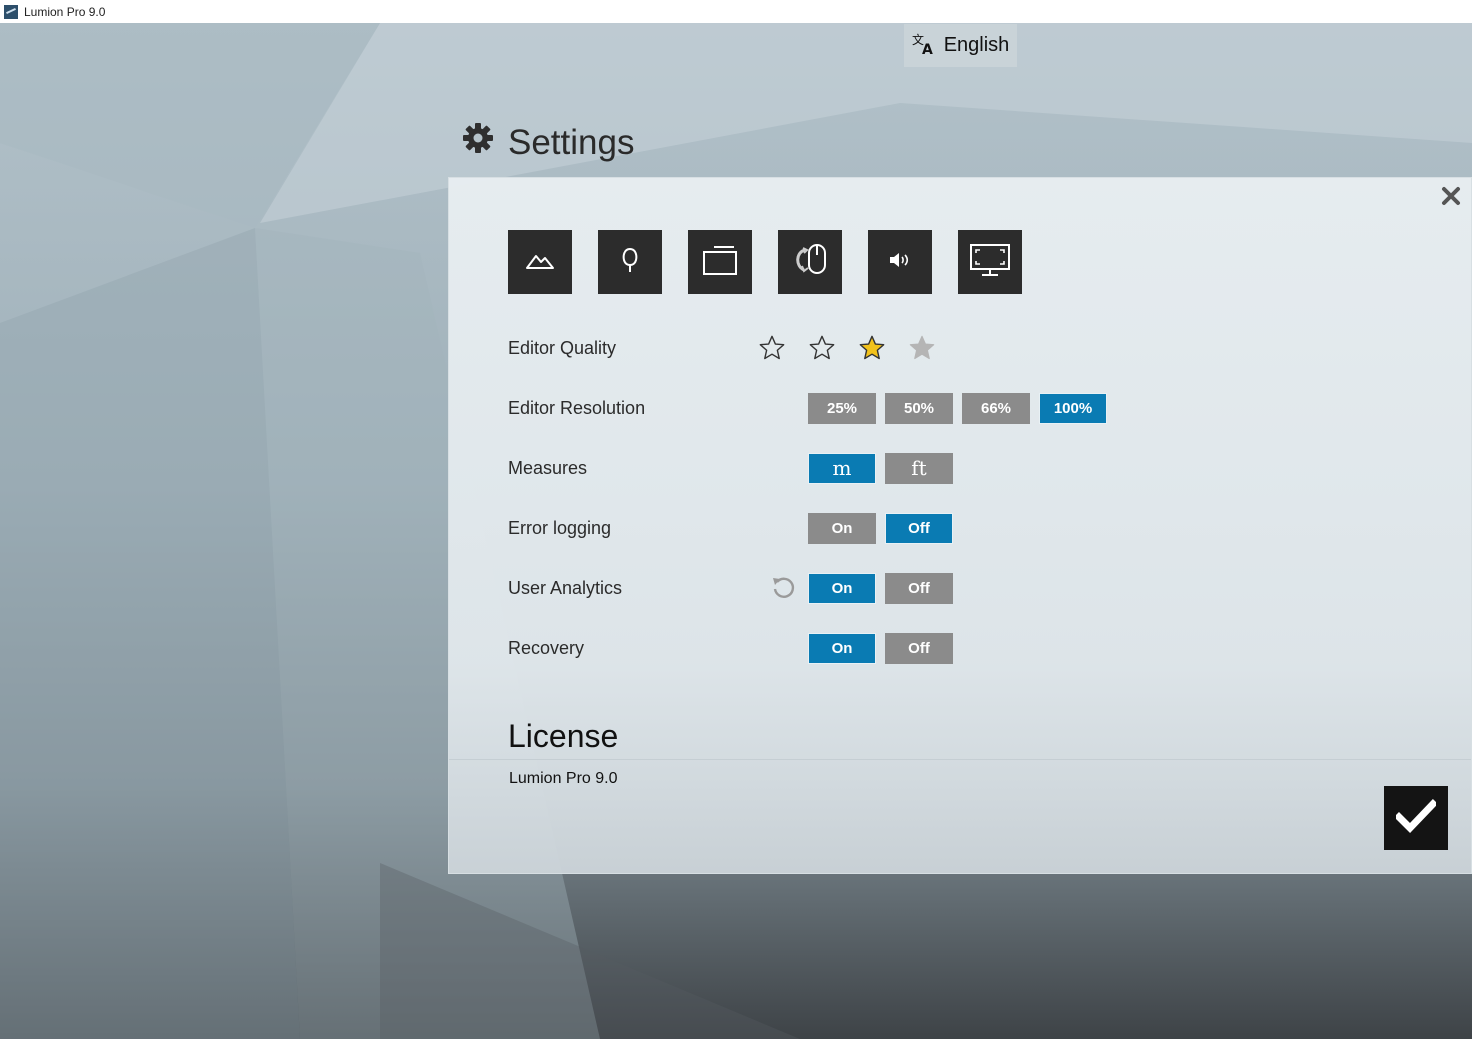  I want to click on license-title: License, so click(563, 736).